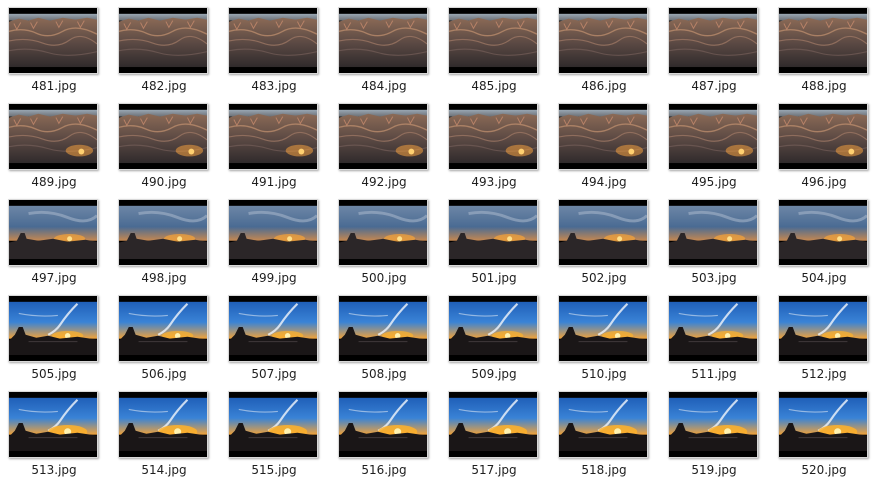 This screenshot has width=876, height=482. What do you see at coordinates (274, 86) in the screenshot?
I see `file-name-label: 483.jpg` at bounding box center [274, 86].